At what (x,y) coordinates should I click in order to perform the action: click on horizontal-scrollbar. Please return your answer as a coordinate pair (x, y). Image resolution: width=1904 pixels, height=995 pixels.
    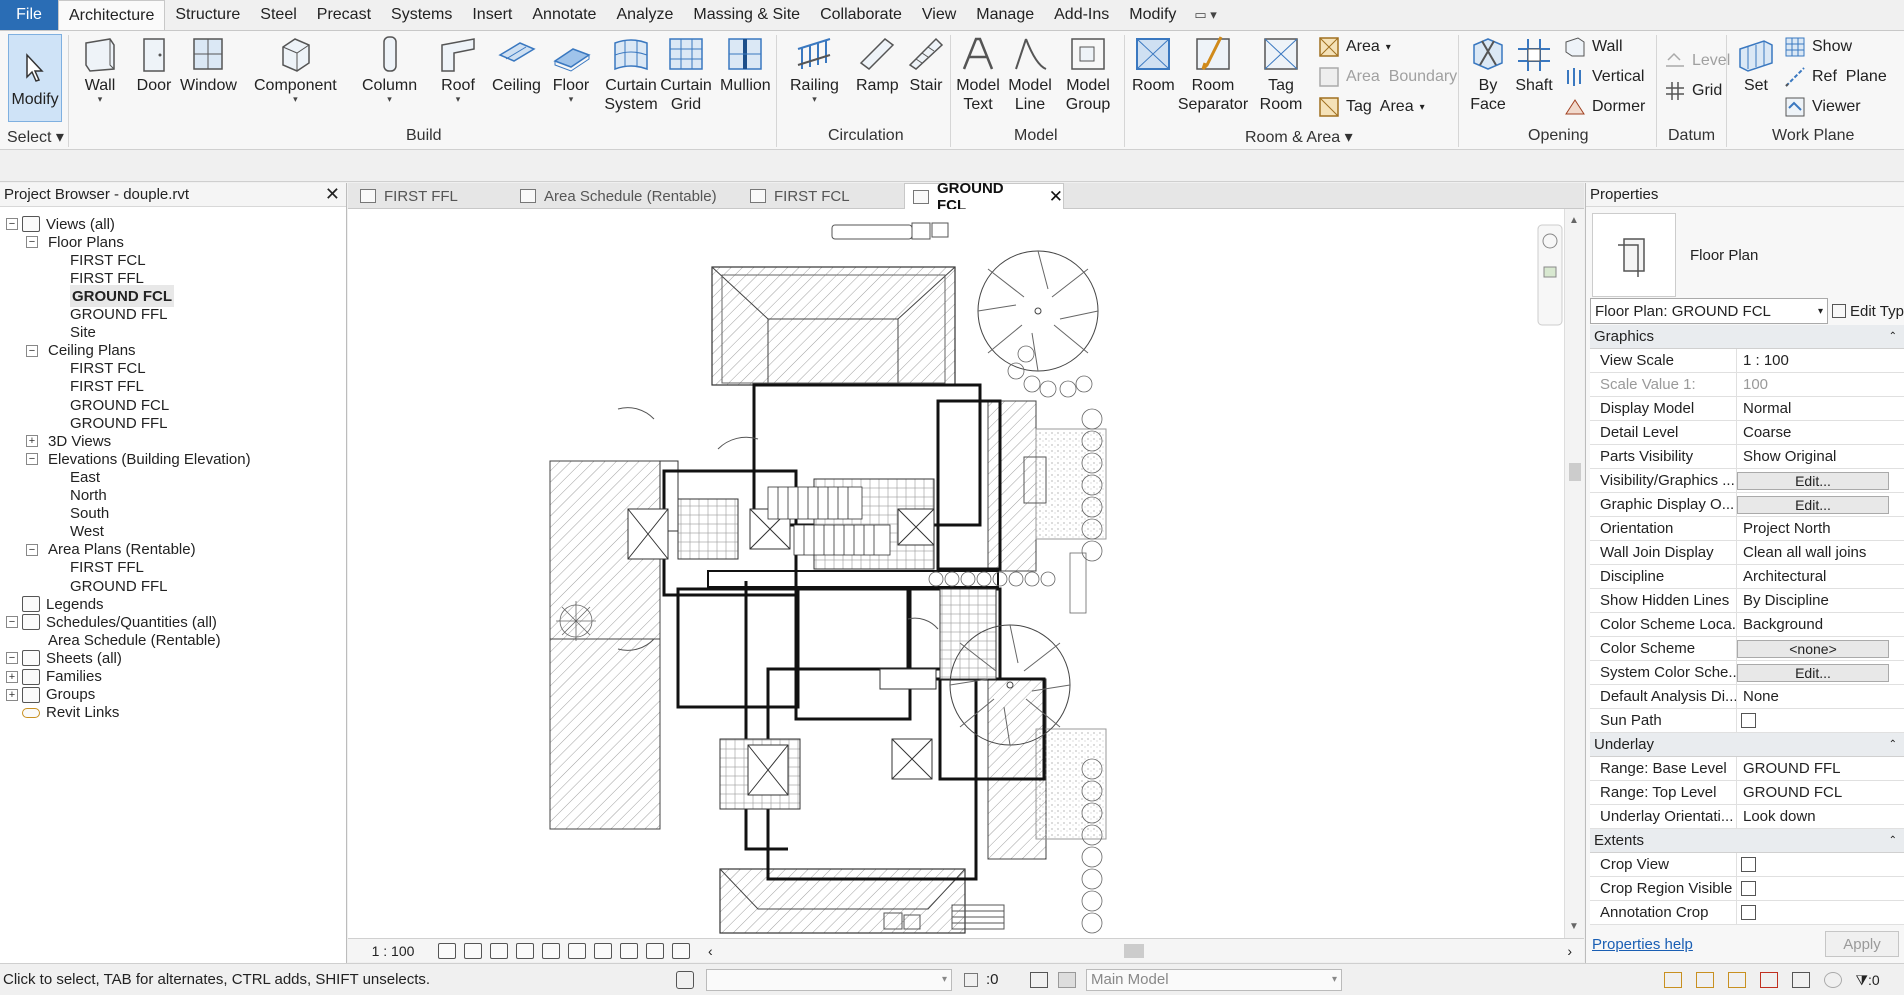
    Looking at the image, I should click on (1140, 950).